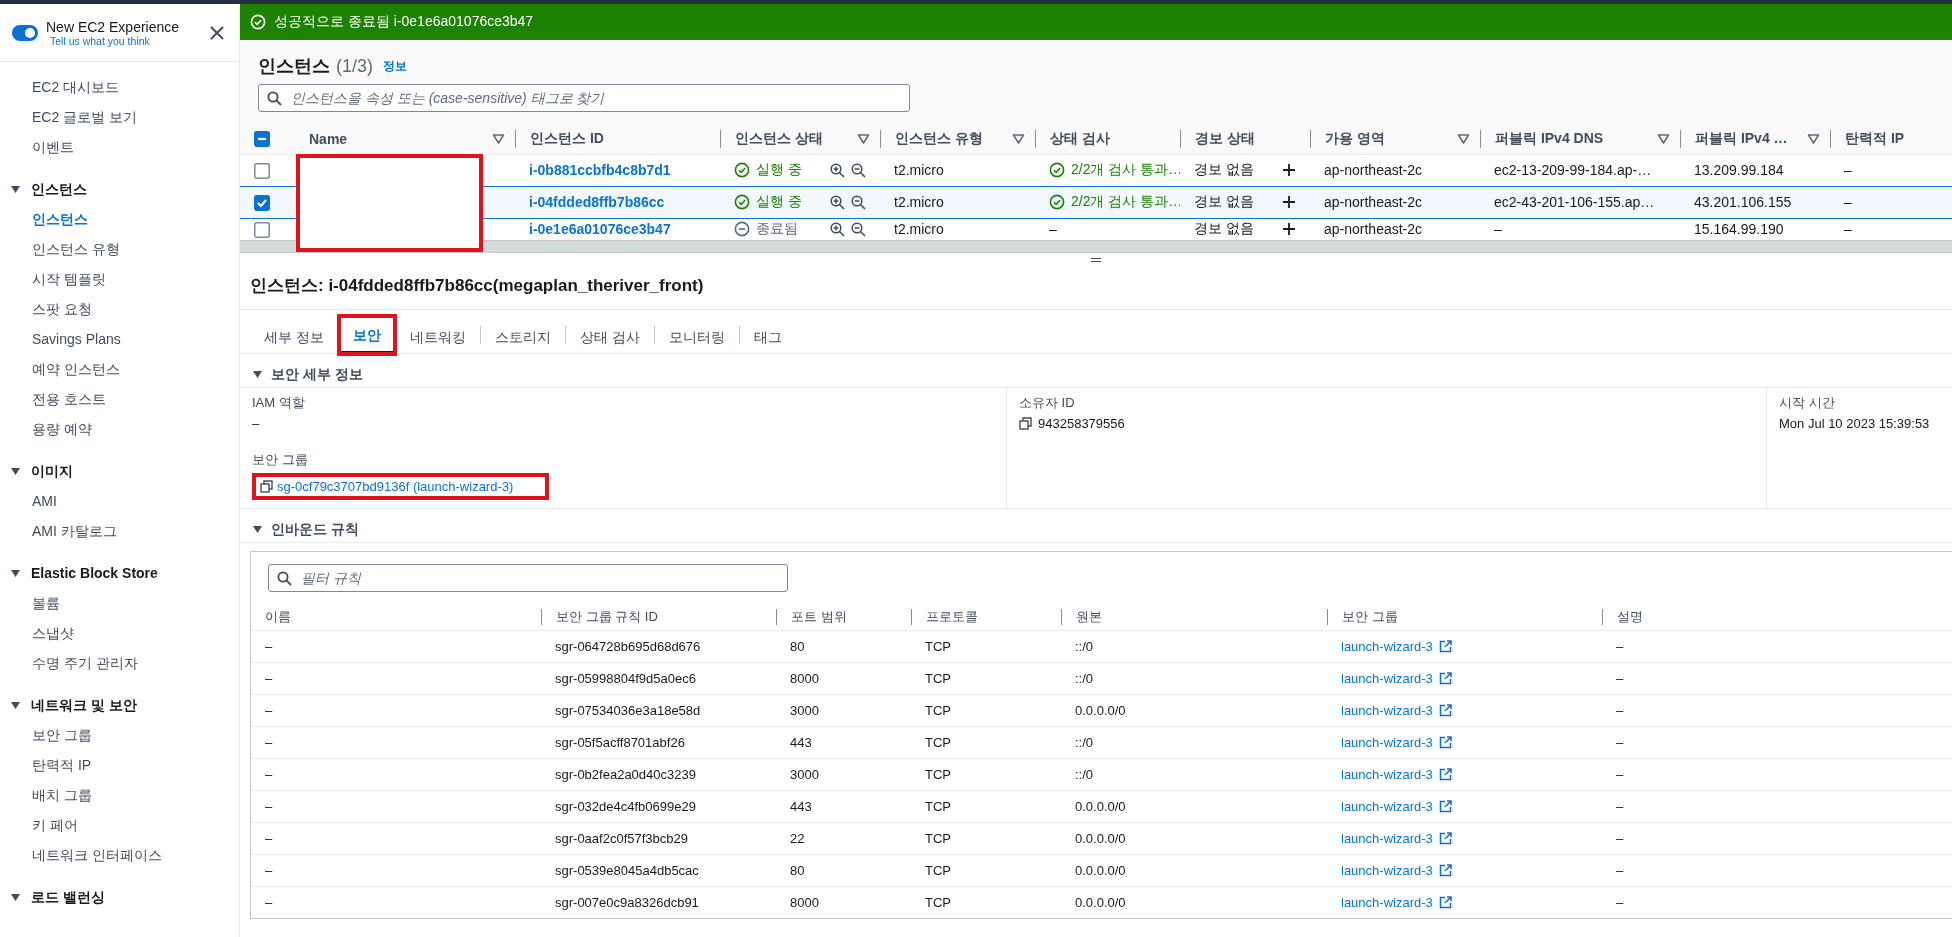 Image resolution: width=1952 pixels, height=937 pixels. Describe the element at coordinates (46, 309) in the screenshot. I see `nav-item: 스팟 요청` at that location.